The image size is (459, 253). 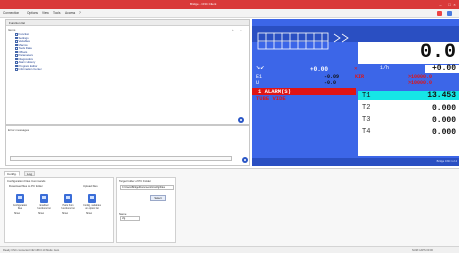 What do you see at coordinates (271, 98) in the screenshot?
I see `tube-label: TUBE VIDE` at bounding box center [271, 98].